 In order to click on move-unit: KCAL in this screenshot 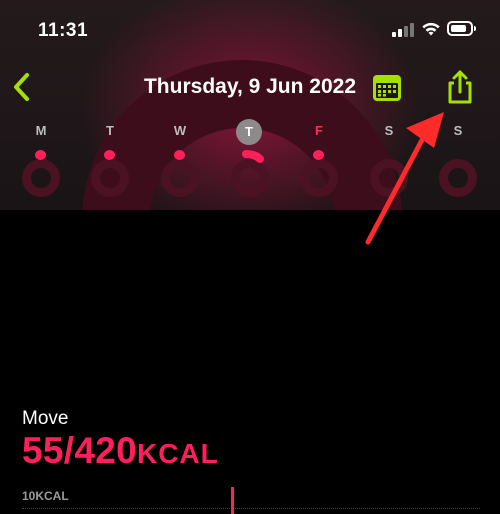, I will do `click(177, 453)`.